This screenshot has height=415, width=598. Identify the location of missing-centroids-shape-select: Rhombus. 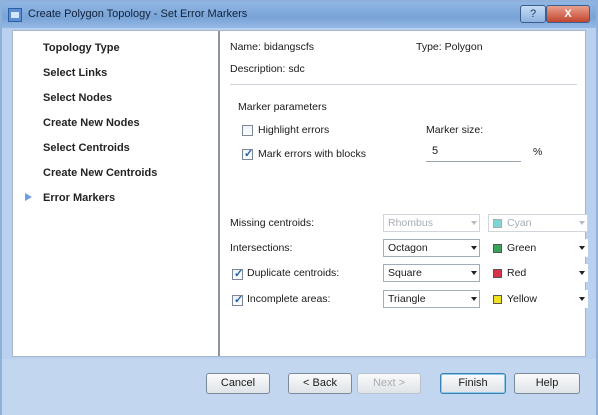
(431, 223).